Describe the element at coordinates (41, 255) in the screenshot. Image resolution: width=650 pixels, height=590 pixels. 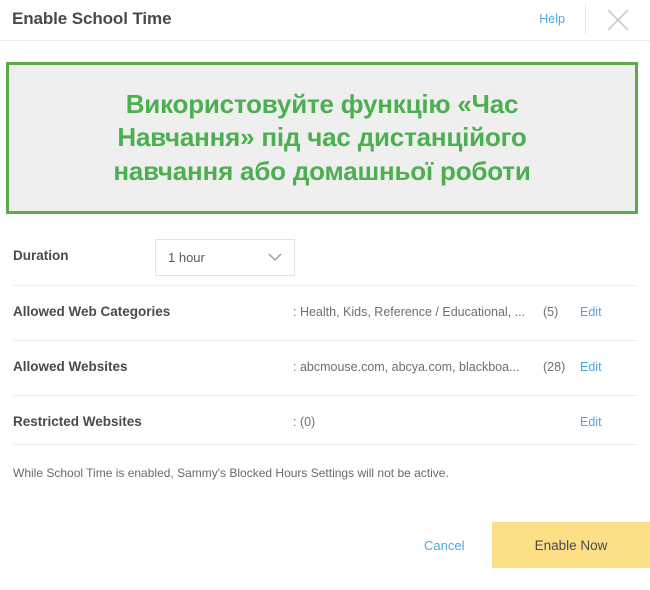
I see `duration-label: Duration` at that location.